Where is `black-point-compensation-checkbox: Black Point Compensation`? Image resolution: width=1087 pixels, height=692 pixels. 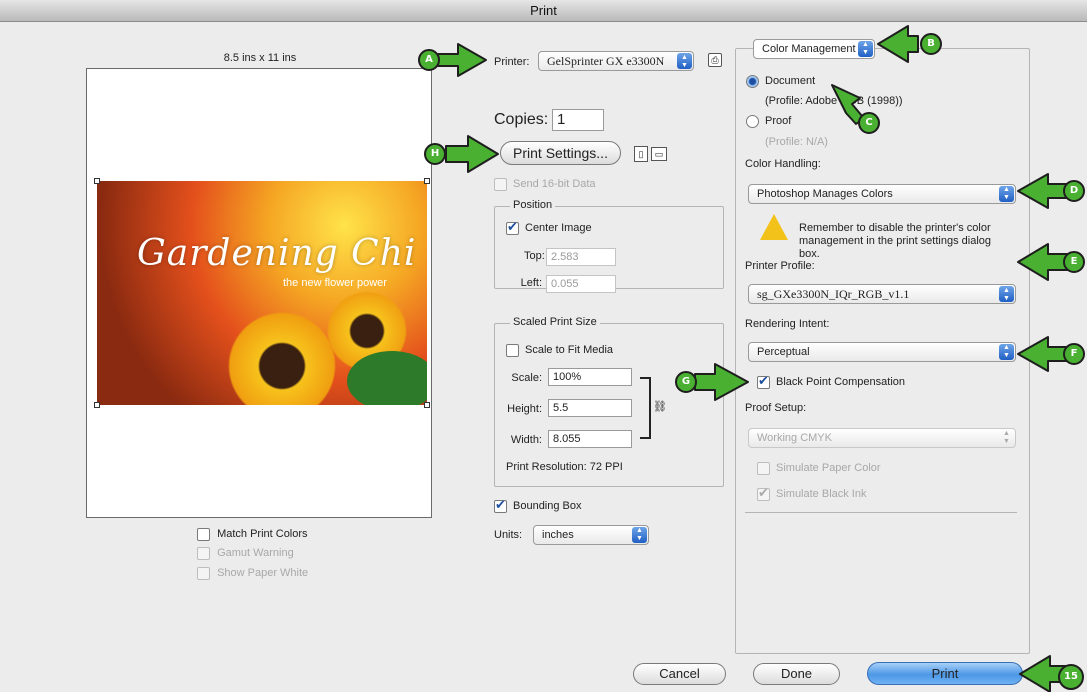 black-point-compensation-checkbox: Black Point Compensation is located at coordinates (831, 381).